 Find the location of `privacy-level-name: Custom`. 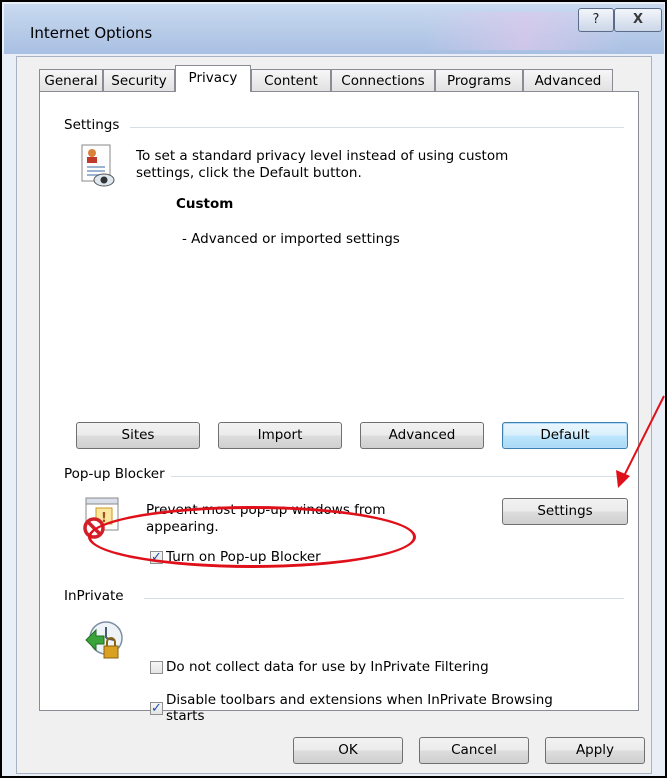

privacy-level-name: Custom is located at coordinates (205, 204).